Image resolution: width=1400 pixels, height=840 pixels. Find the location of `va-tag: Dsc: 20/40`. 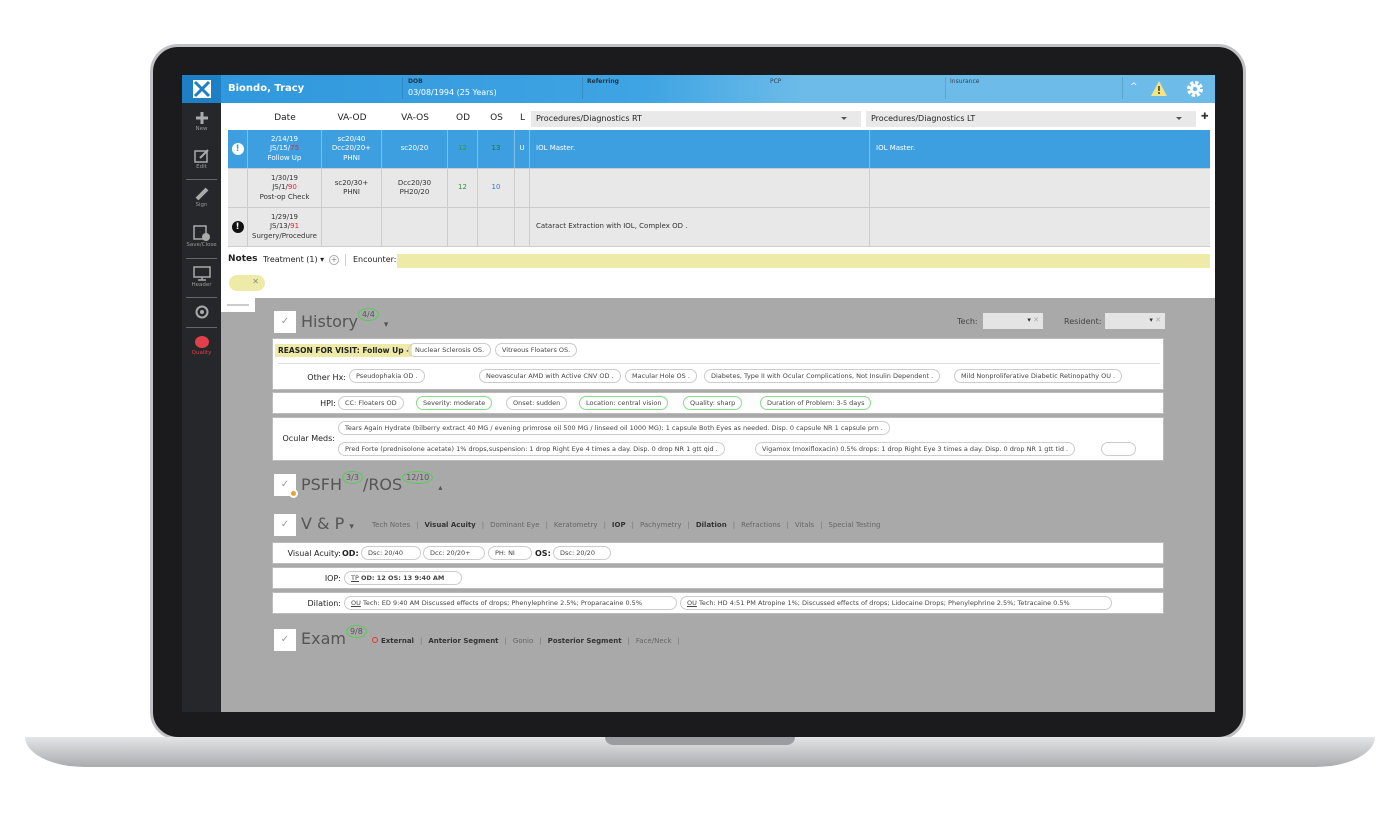

va-tag: Dsc: 20/40 is located at coordinates (391, 553).